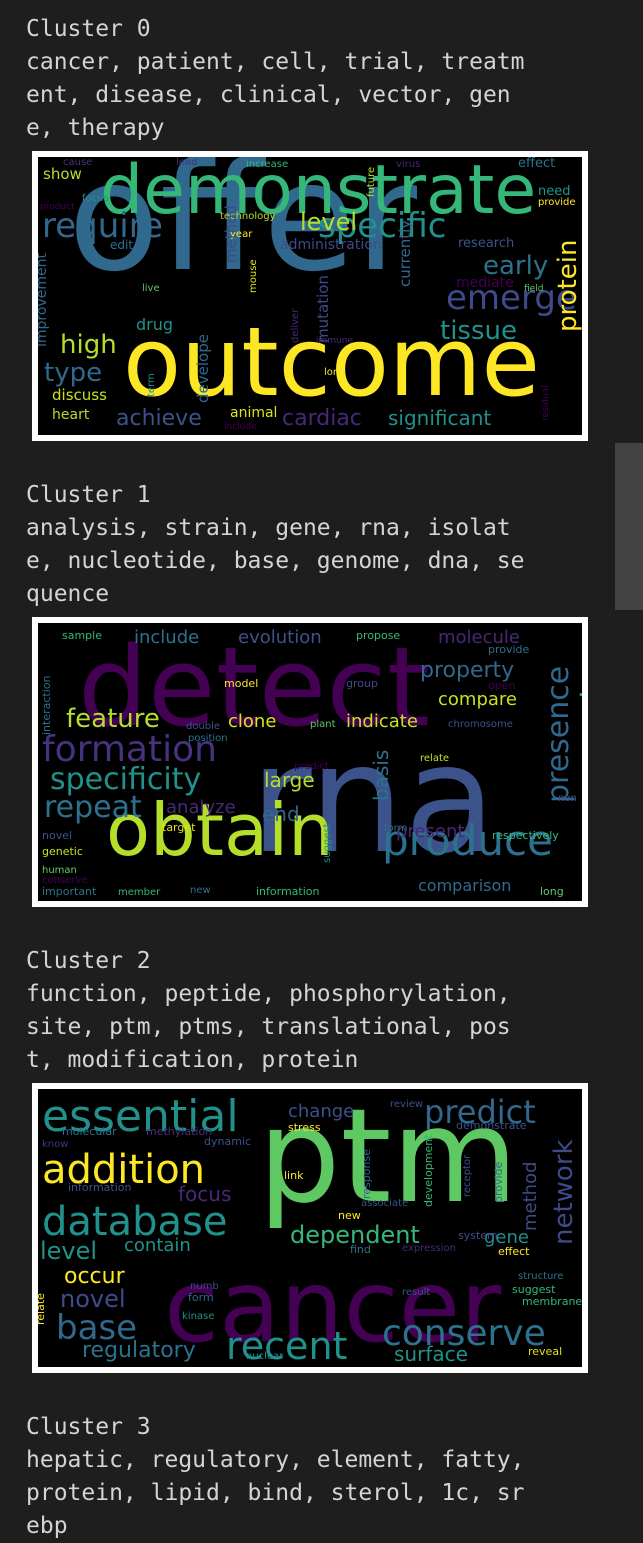  I want to click on wordcloud-word: analyze, so click(201, 807).